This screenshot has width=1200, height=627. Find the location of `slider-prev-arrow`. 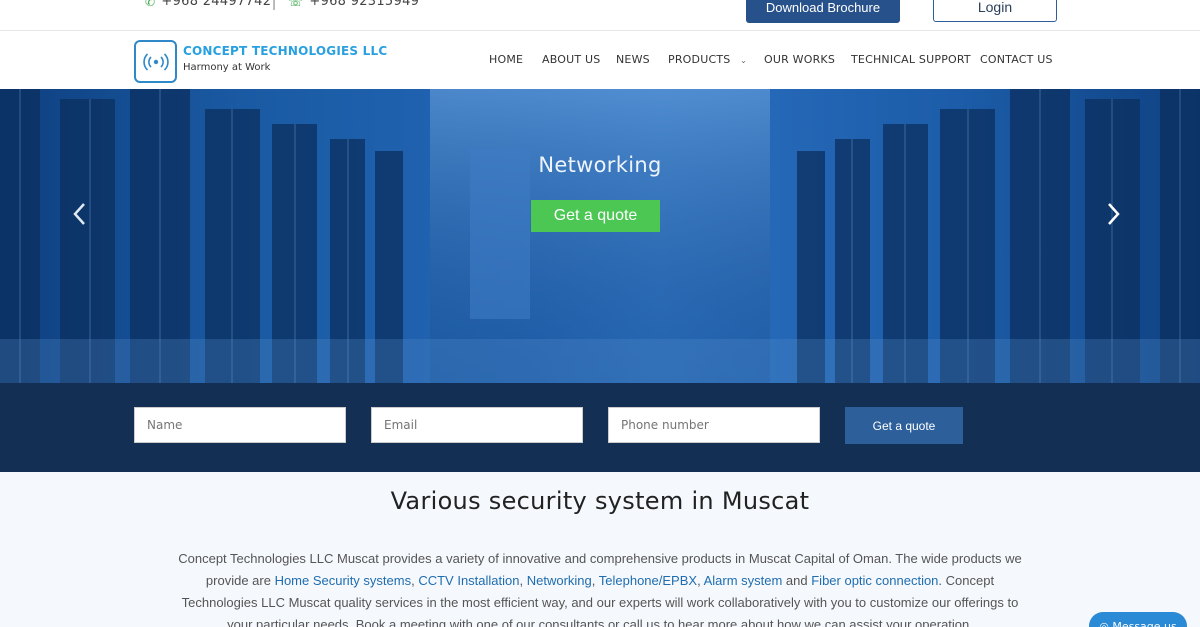

slider-prev-arrow is located at coordinates (80, 217).